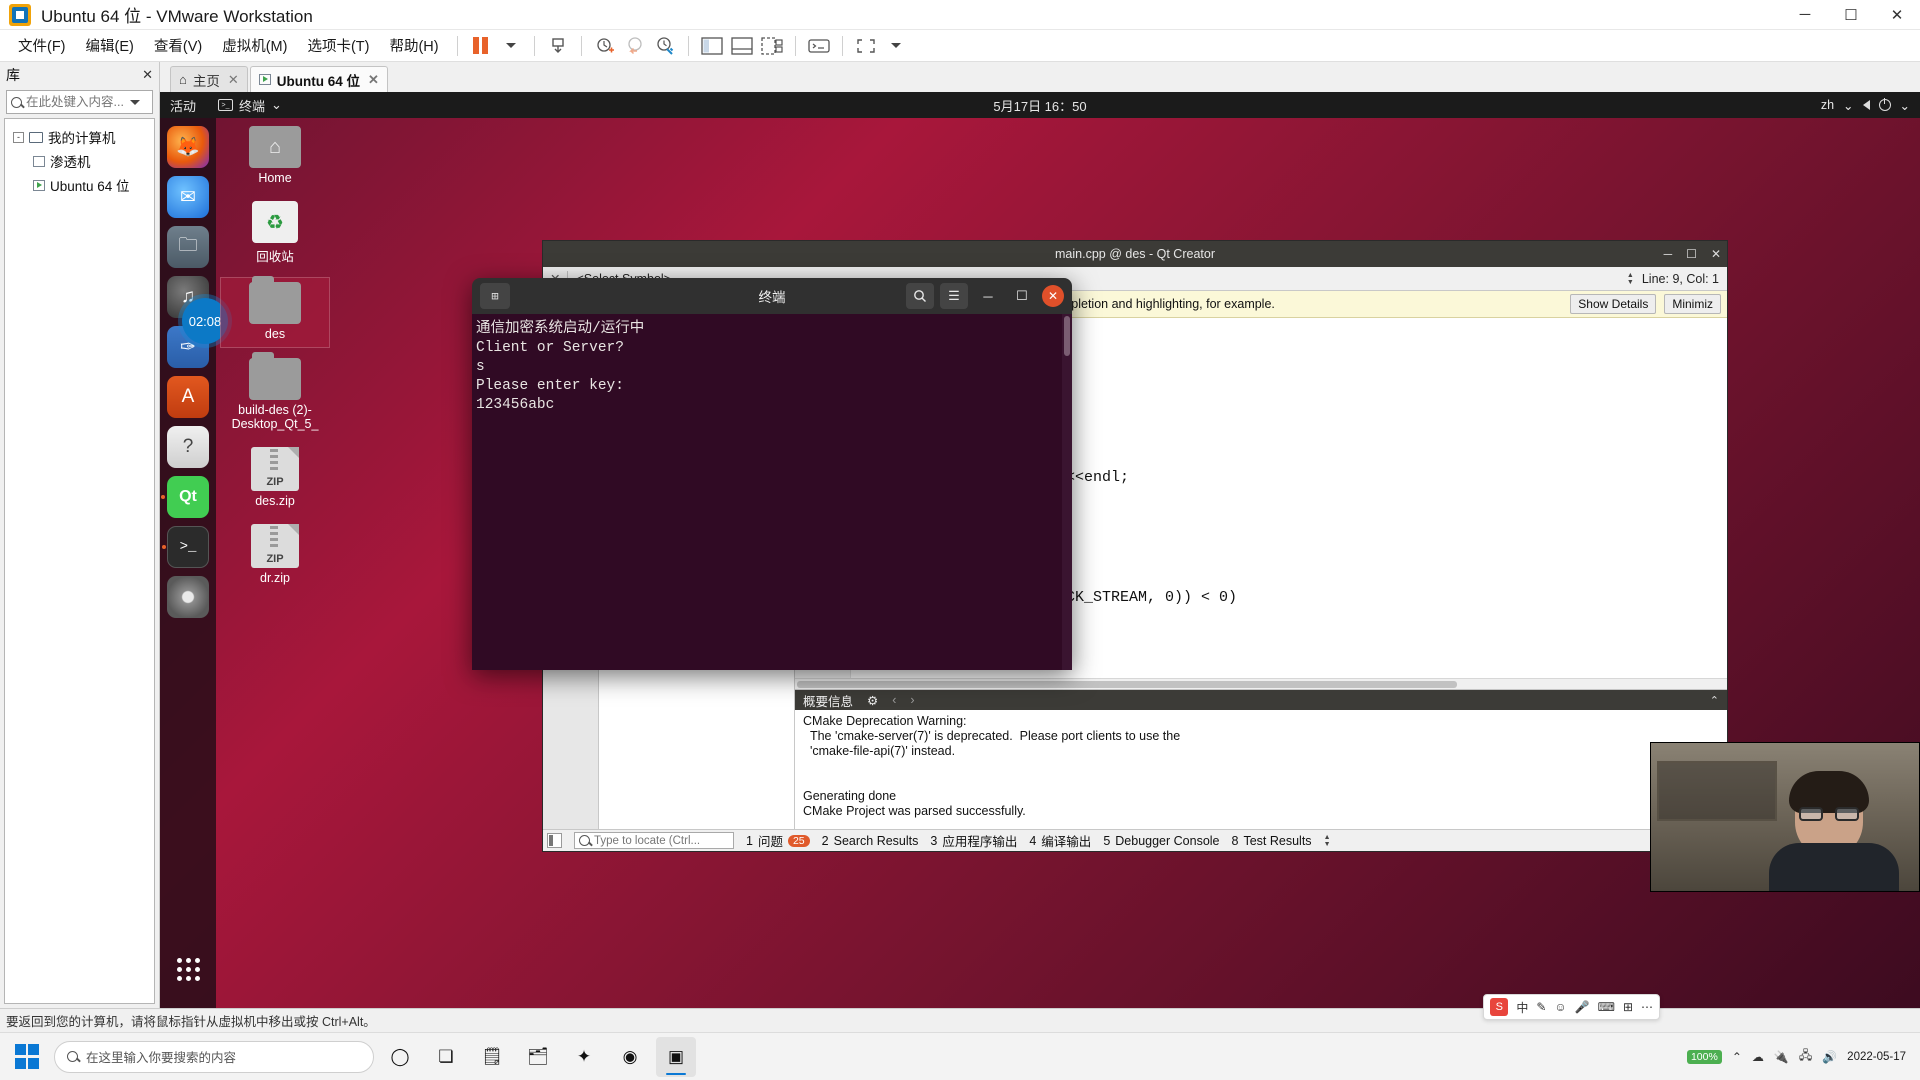 The image size is (1920, 1080). I want to click on volume-icon: 🔊, so click(1829, 1057).